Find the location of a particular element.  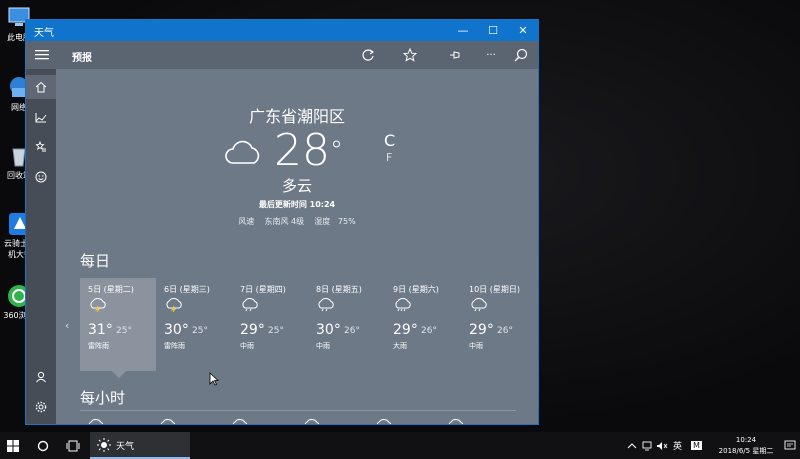

daily-prev-arrow: ‹ is located at coordinates (67, 325).